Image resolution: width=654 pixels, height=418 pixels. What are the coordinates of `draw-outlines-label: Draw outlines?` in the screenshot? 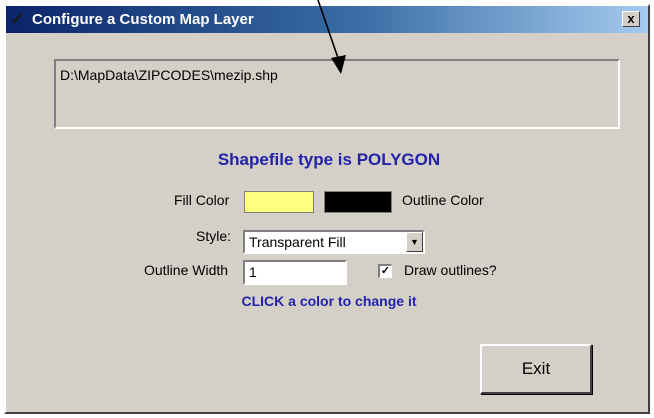 It's located at (450, 270).